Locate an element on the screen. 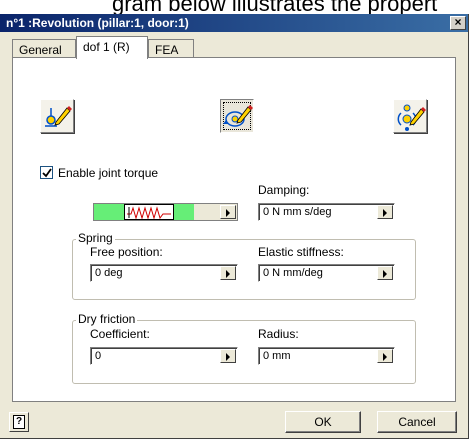 This screenshot has height=439, width=469. joint-multi-edit-button is located at coordinates (410, 116).